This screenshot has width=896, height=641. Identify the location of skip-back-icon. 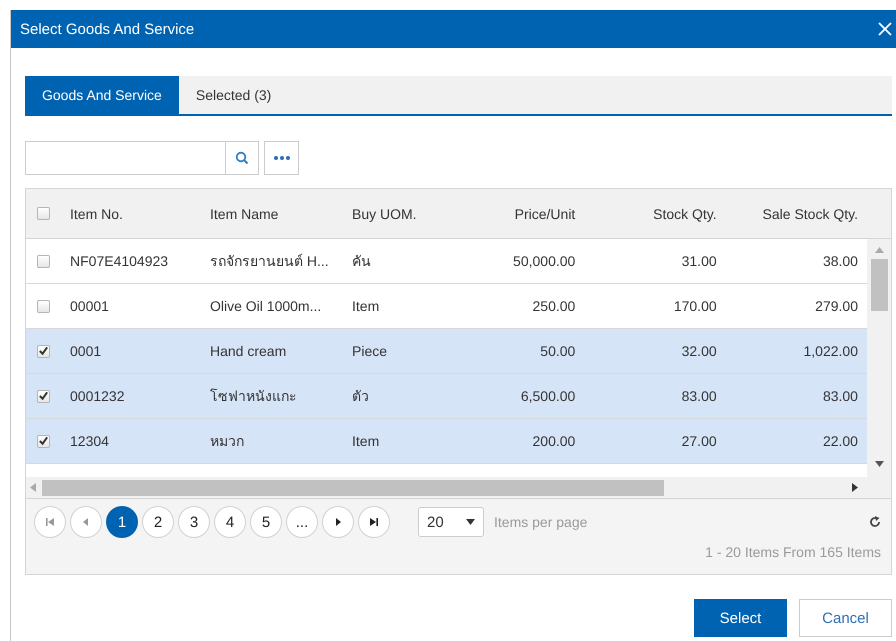
(50, 522).